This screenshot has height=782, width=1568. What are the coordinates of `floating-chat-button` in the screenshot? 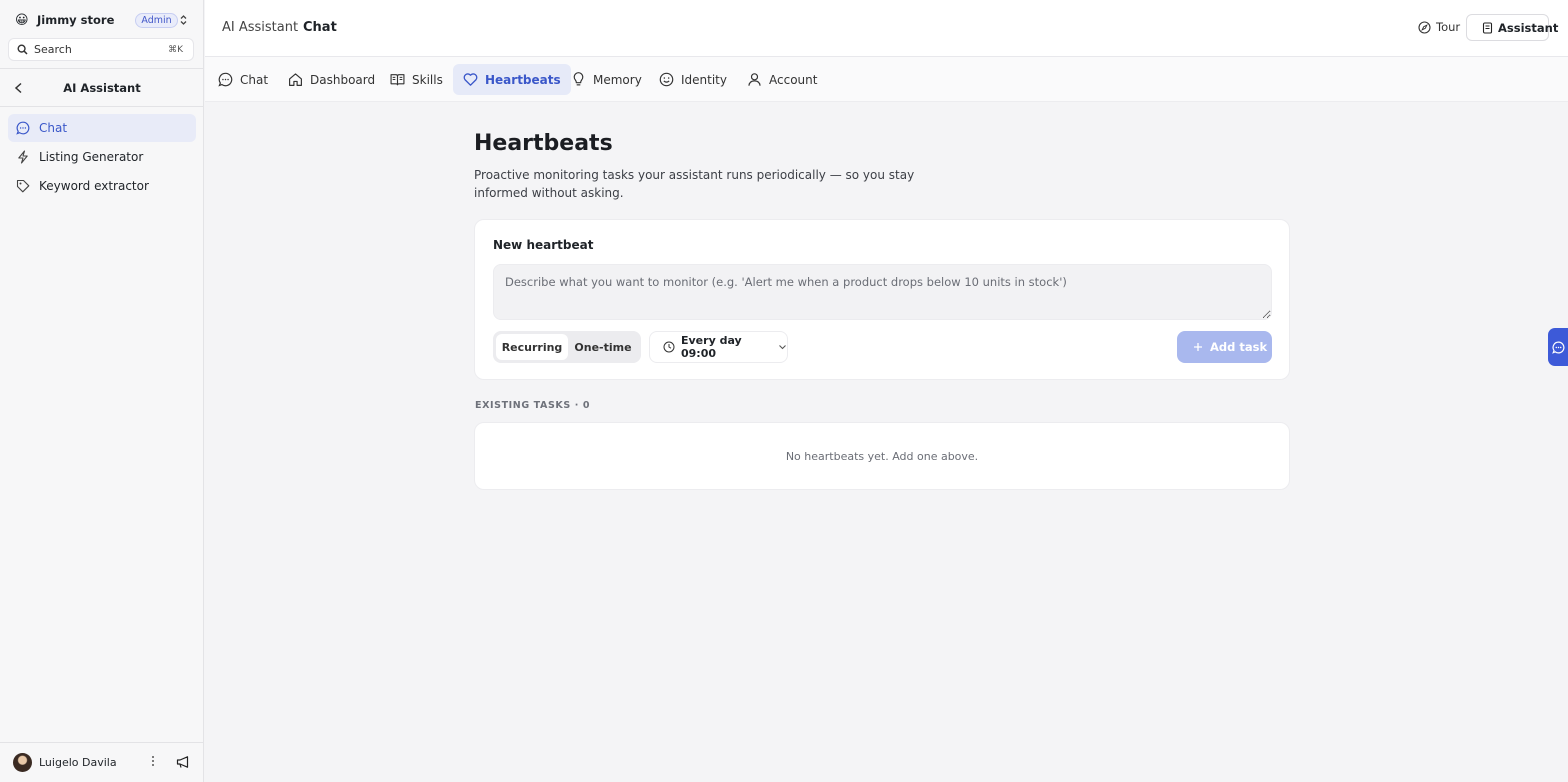 It's located at (1558, 347).